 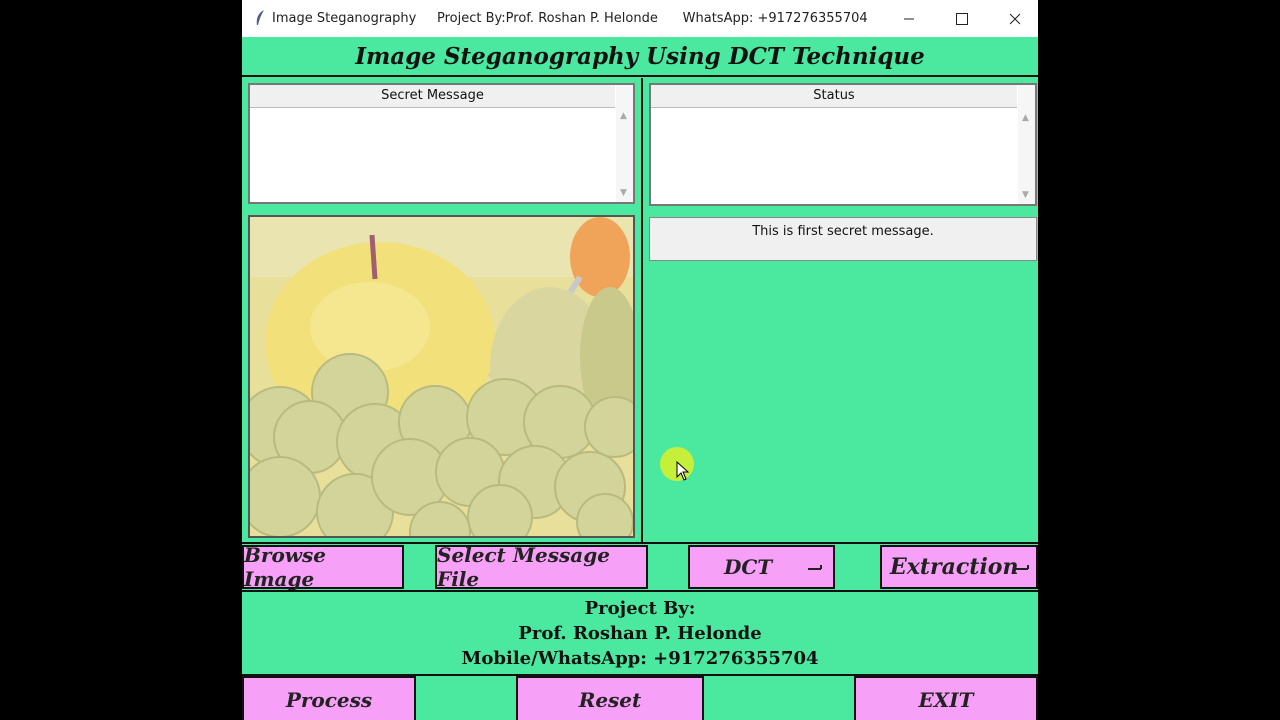 What do you see at coordinates (541, 567) in the screenshot?
I see `select-message-file-button: Select Message File` at bounding box center [541, 567].